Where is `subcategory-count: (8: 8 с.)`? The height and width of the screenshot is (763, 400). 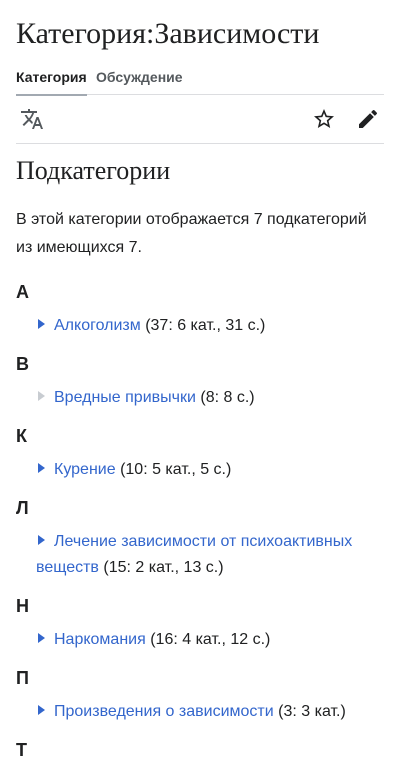 subcategory-count: (8: 8 с.) is located at coordinates (227, 397).